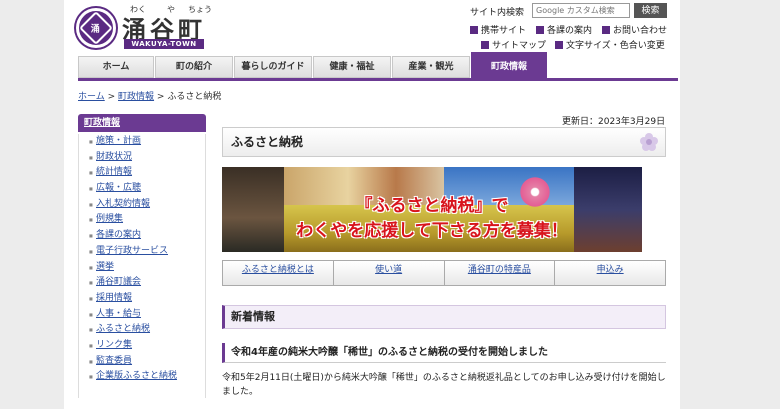 Image resolution: width=780 pixels, height=409 pixels. What do you see at coordinates (142, 236) in the screenshot?
I see `sidebar-item: 各課の案内` at bounding box center [142, 236].